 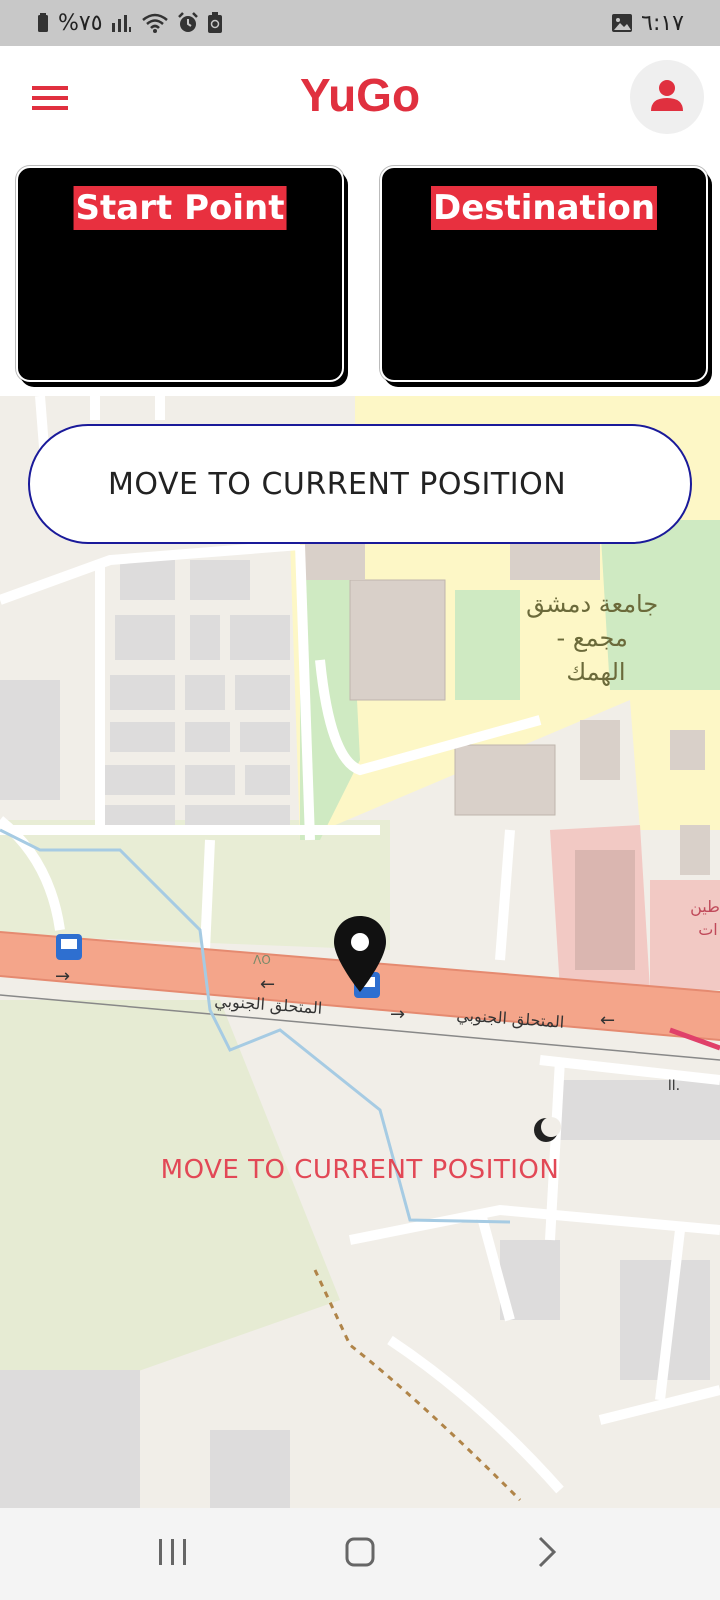 I want to click on home-button, so click(x=360, y=1554).